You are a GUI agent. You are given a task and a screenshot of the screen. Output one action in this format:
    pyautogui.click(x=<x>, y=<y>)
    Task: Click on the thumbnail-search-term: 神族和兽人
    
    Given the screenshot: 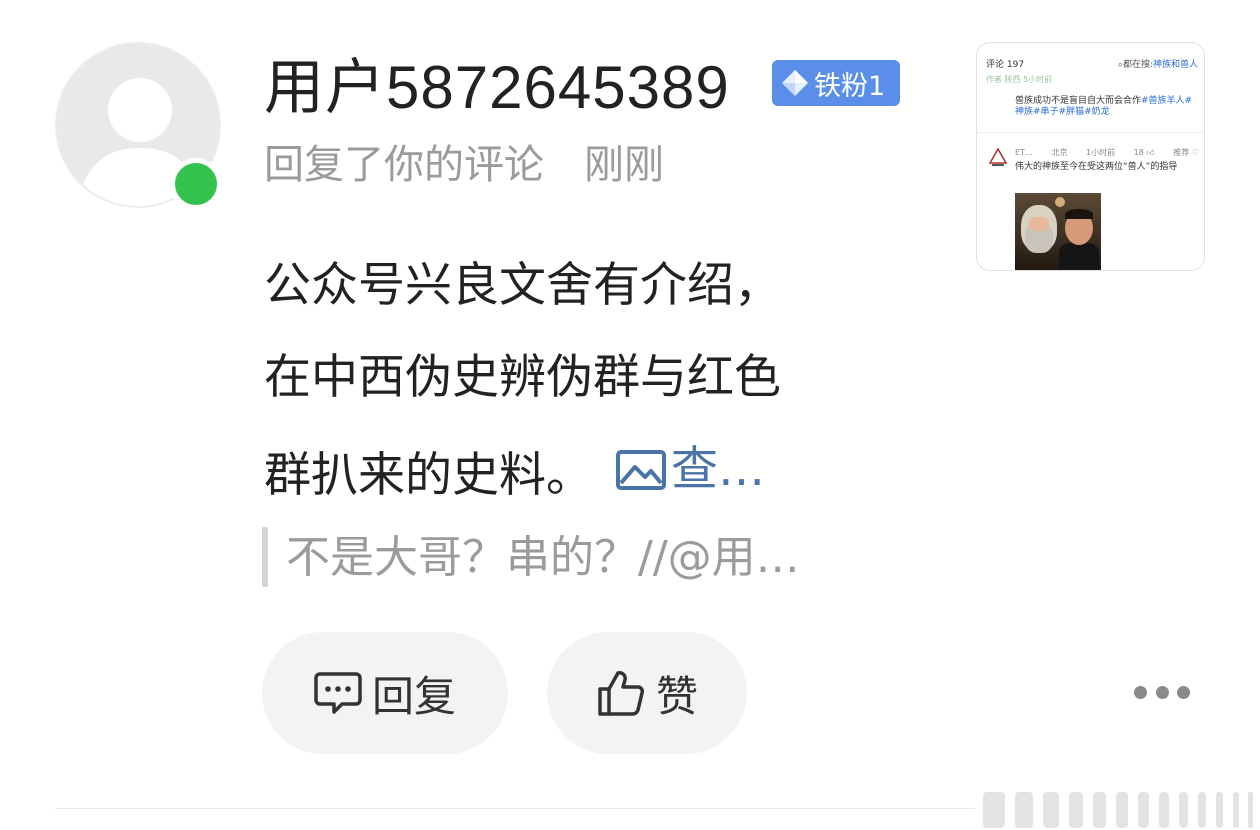 What is the action you would take?
    pyautogui.click(x=1175, y=65)
    